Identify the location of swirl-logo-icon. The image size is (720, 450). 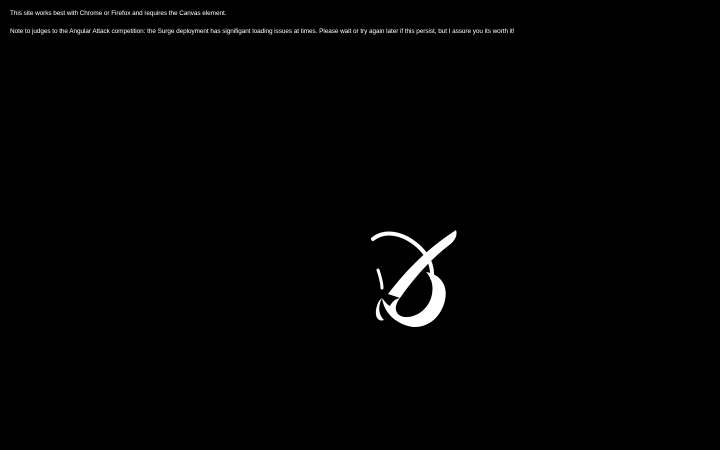
(414, 279).